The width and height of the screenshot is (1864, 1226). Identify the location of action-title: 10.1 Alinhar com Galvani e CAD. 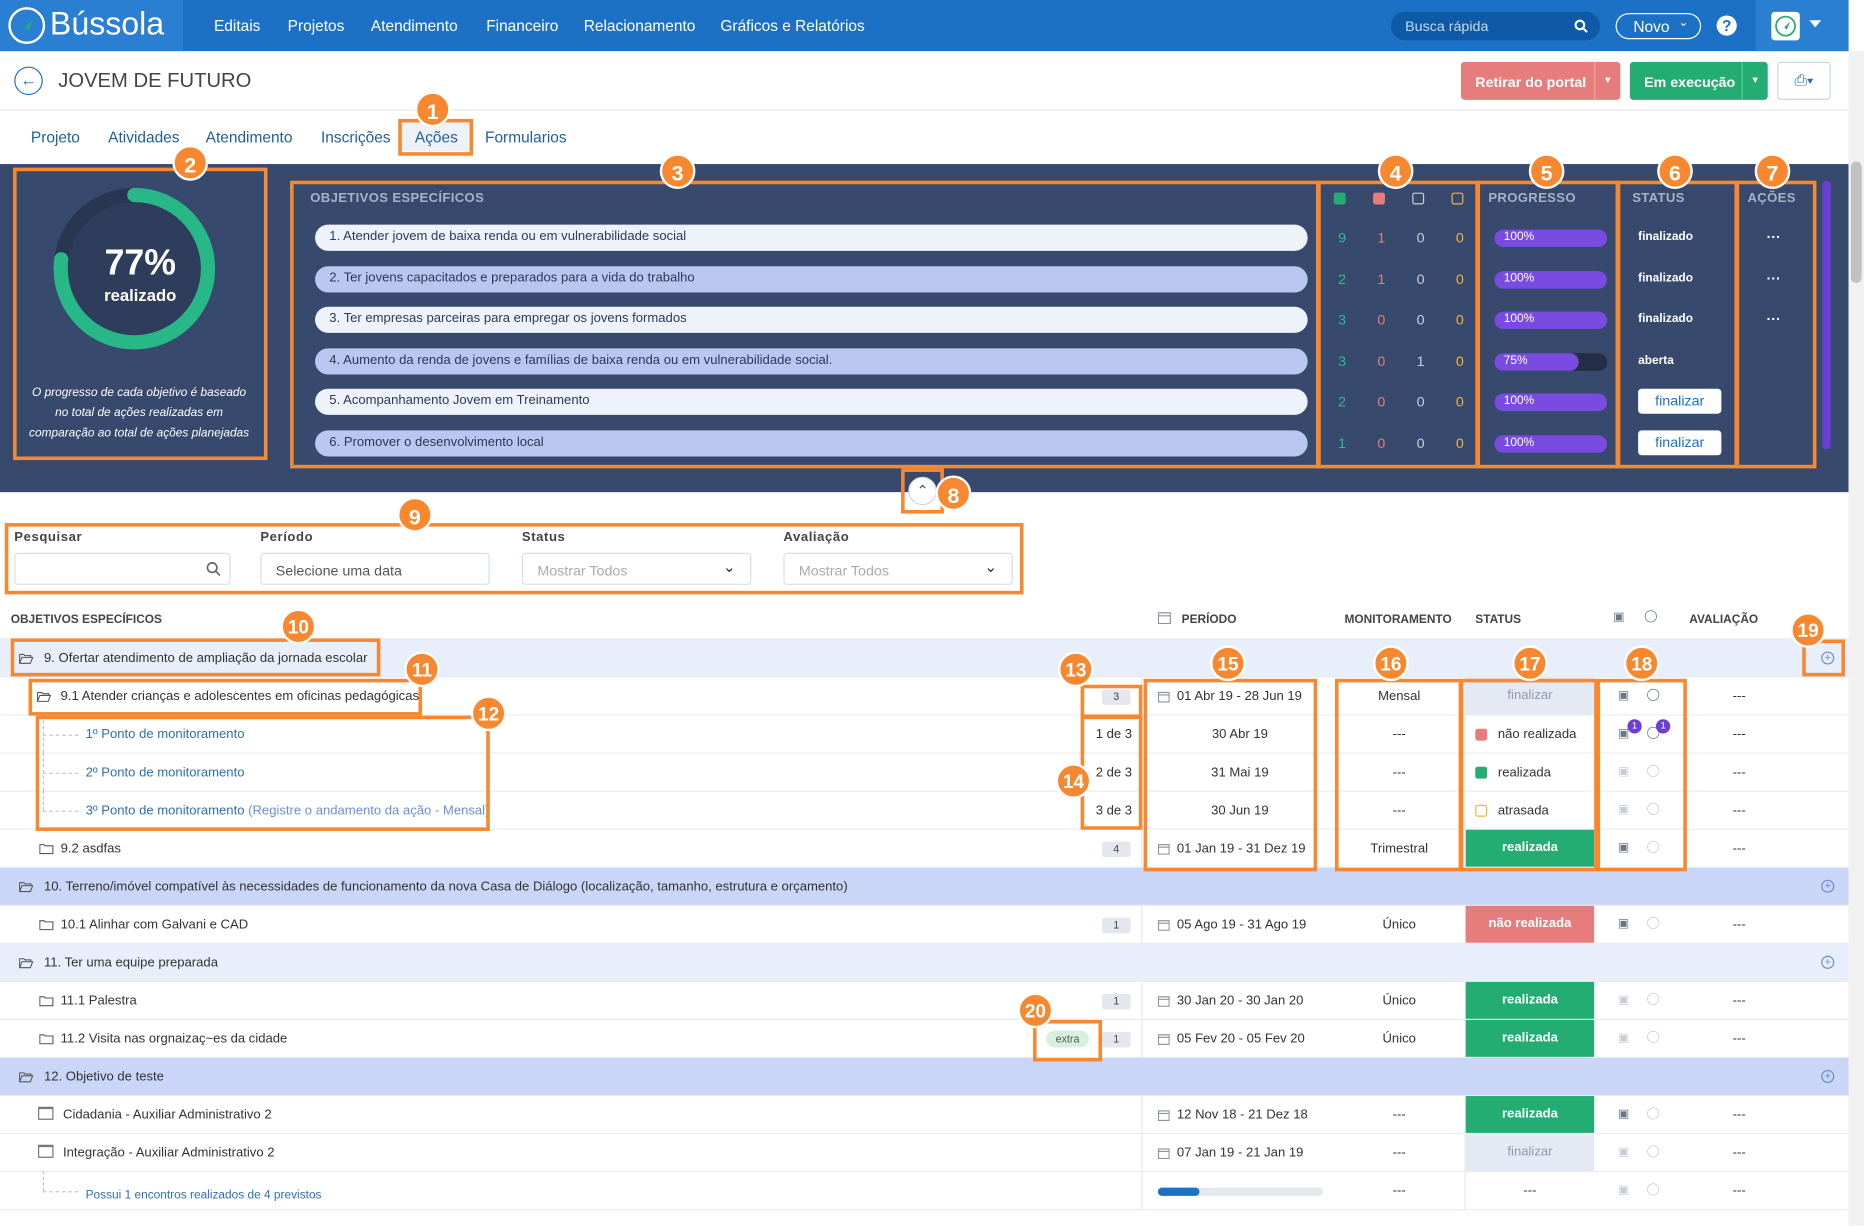
(155, 925).